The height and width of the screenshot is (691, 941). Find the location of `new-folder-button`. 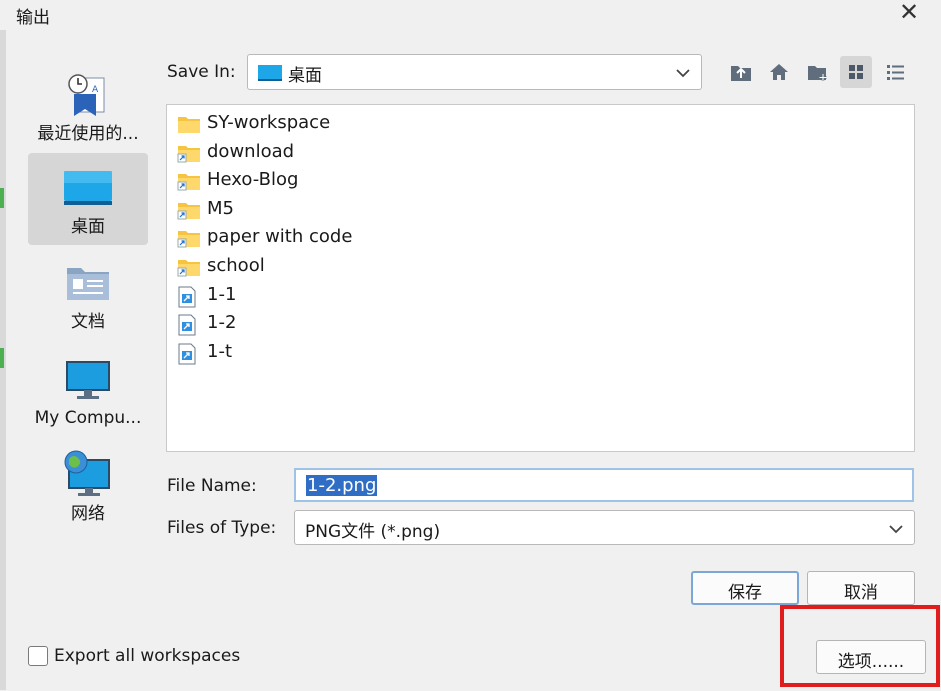

new-folder-button is located at coordinates (817, 72).